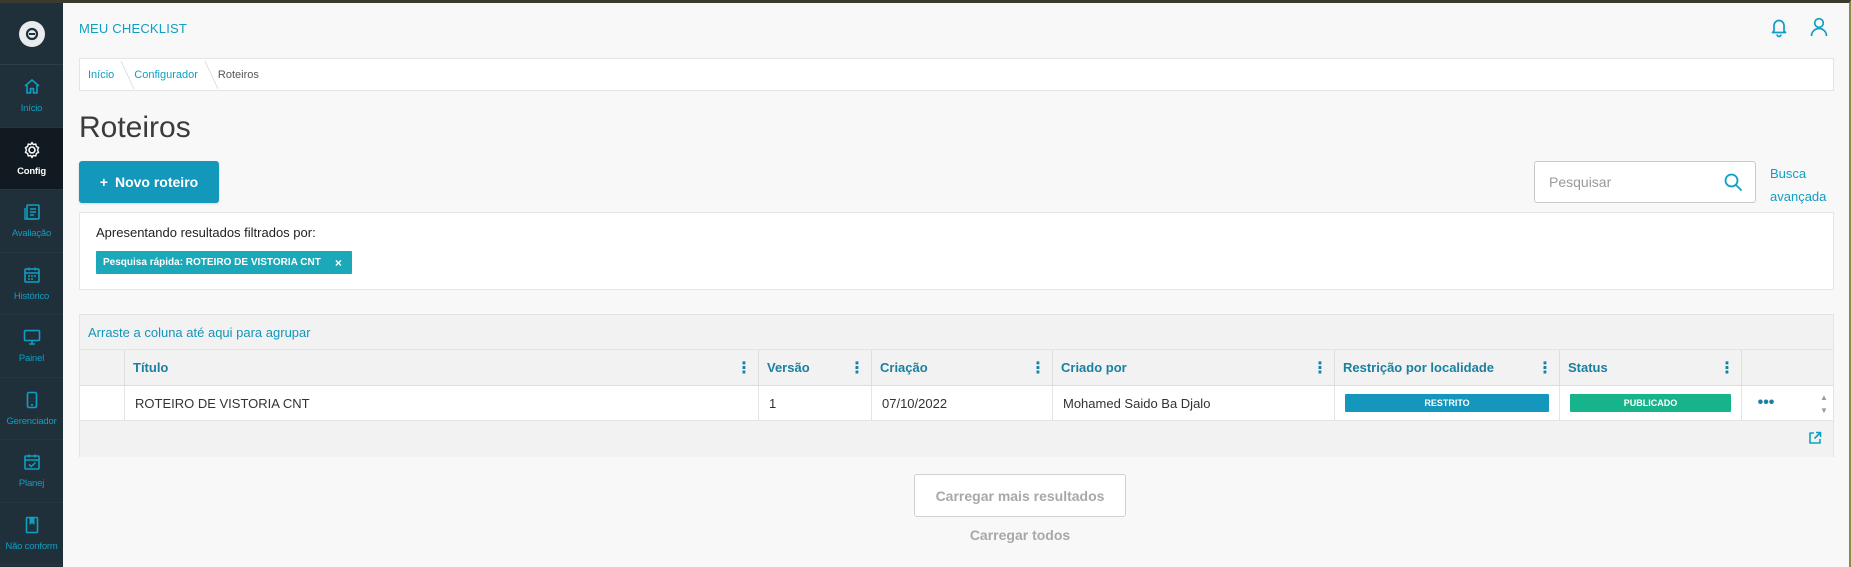 The width and height of the screenshot is (1851, 567). What do you see at coordinates (1788, 173) in the screenshot?
I see `advanced-search-line1: Busca` at bounding box center [1788, 173].